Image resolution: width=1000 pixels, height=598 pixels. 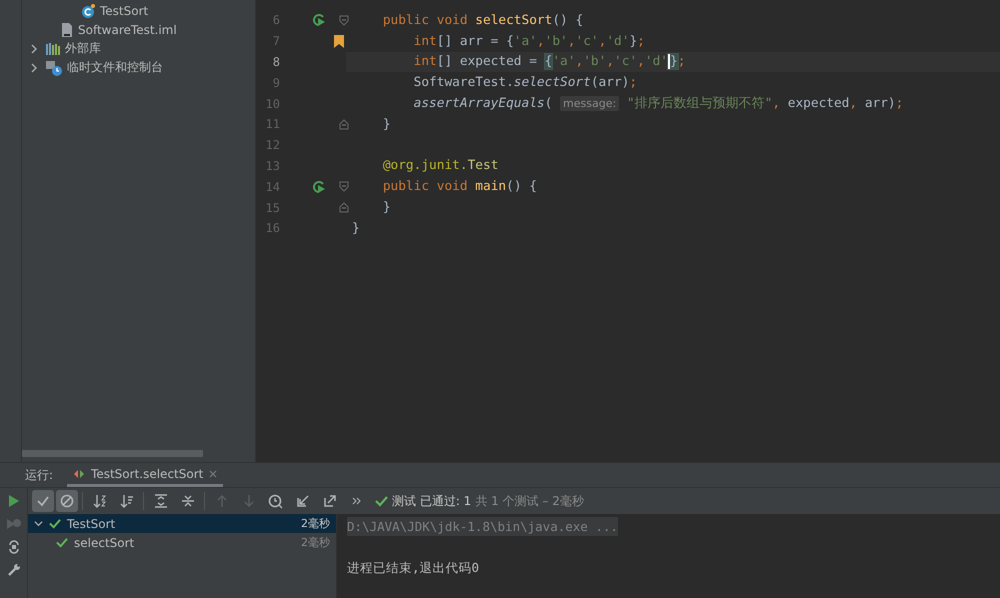 What do you see at coordinates (145, 475) in the screenshot?
I see `run-tab: TestSort.selectSort` at bounding box center [145, 475].